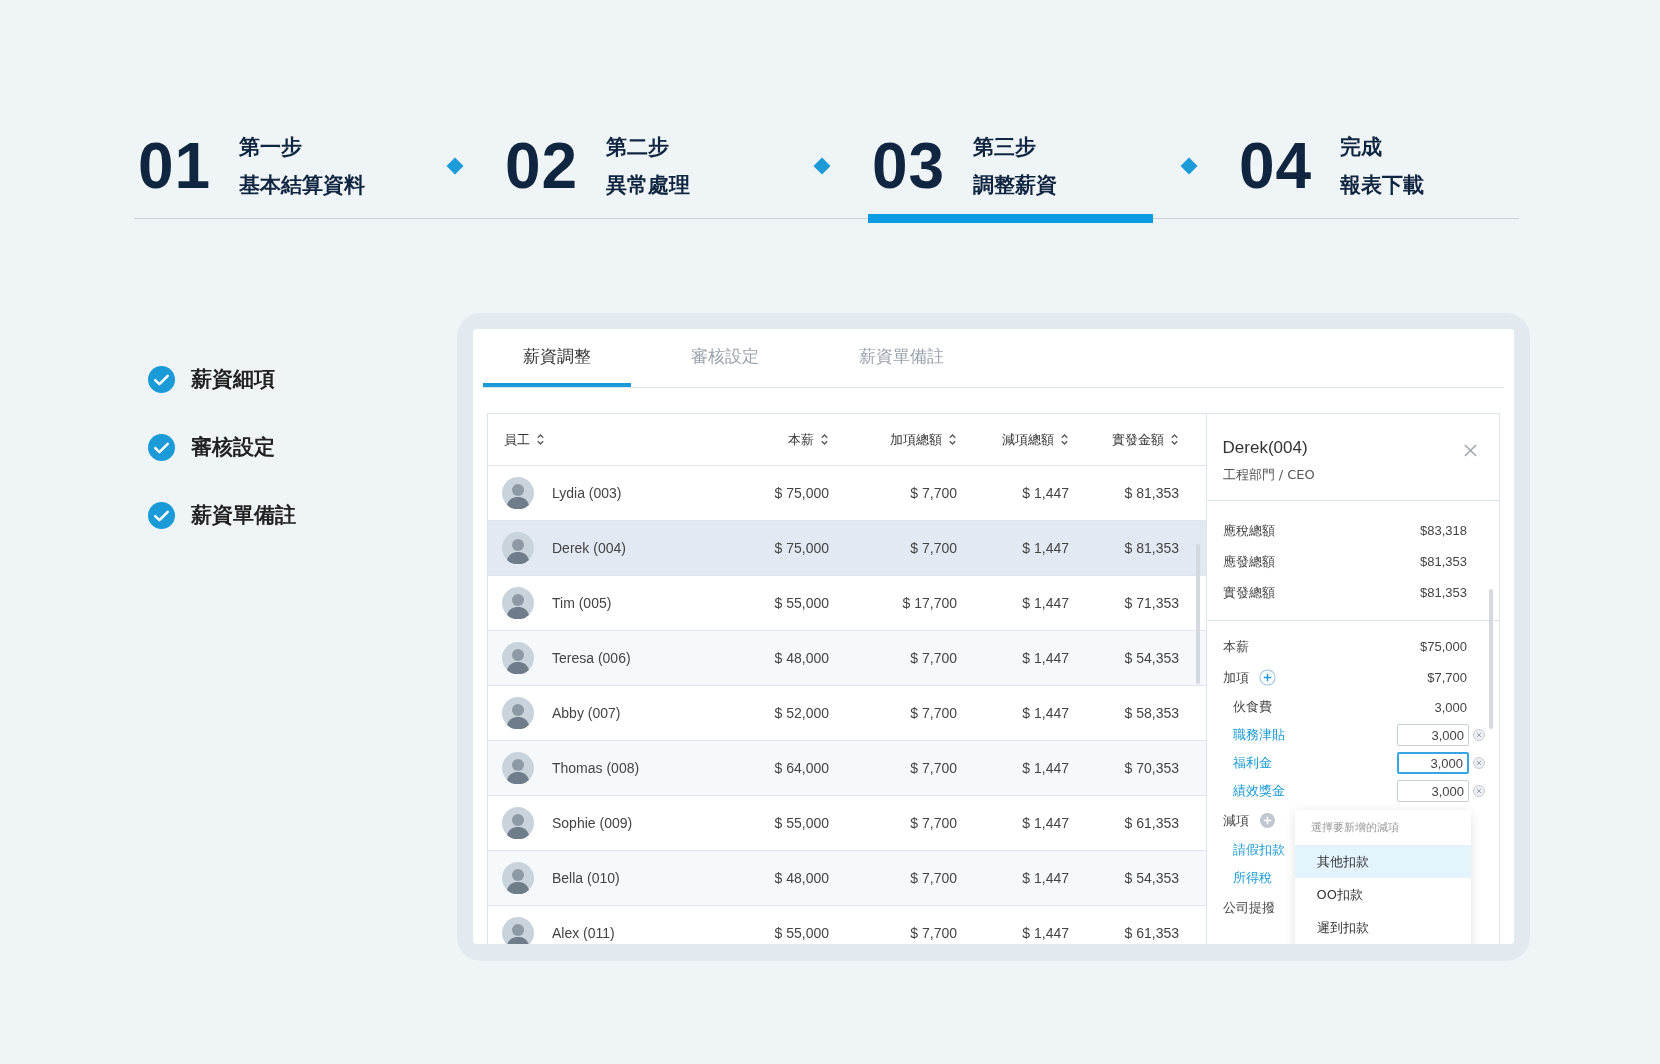 This screenshot has height=1064, width=1660. I want to click on dropdown-hint: 選擇要新增的減項, so click(1354, 828).